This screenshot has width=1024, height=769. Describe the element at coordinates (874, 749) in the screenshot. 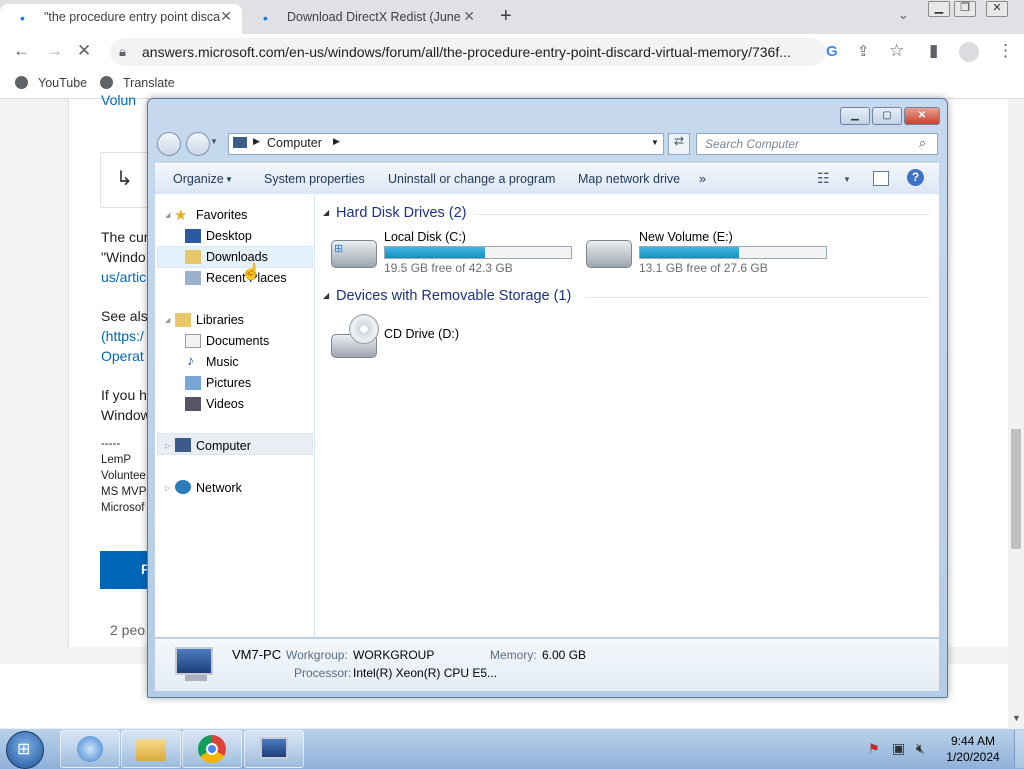

I see `action-center-icon: ⚑` at that location.